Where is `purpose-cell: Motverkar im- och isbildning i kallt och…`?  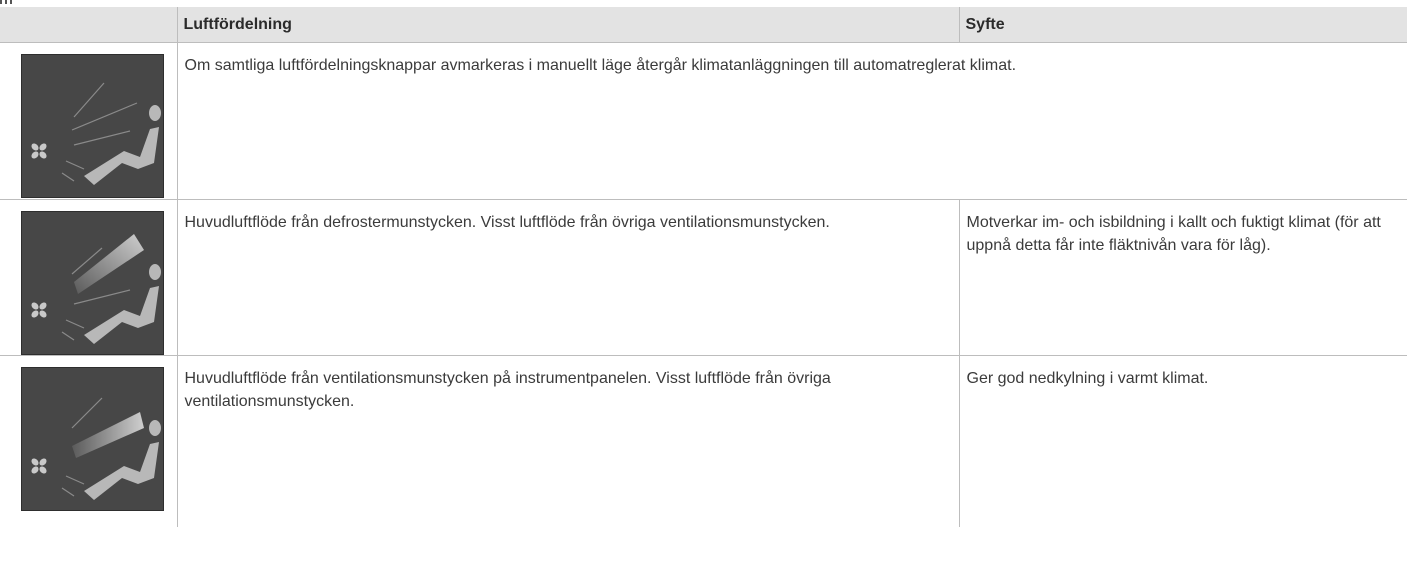 purpose-cell: Motverkar im- och isbildning i kallt och… is located at coordinates (1182, 277).